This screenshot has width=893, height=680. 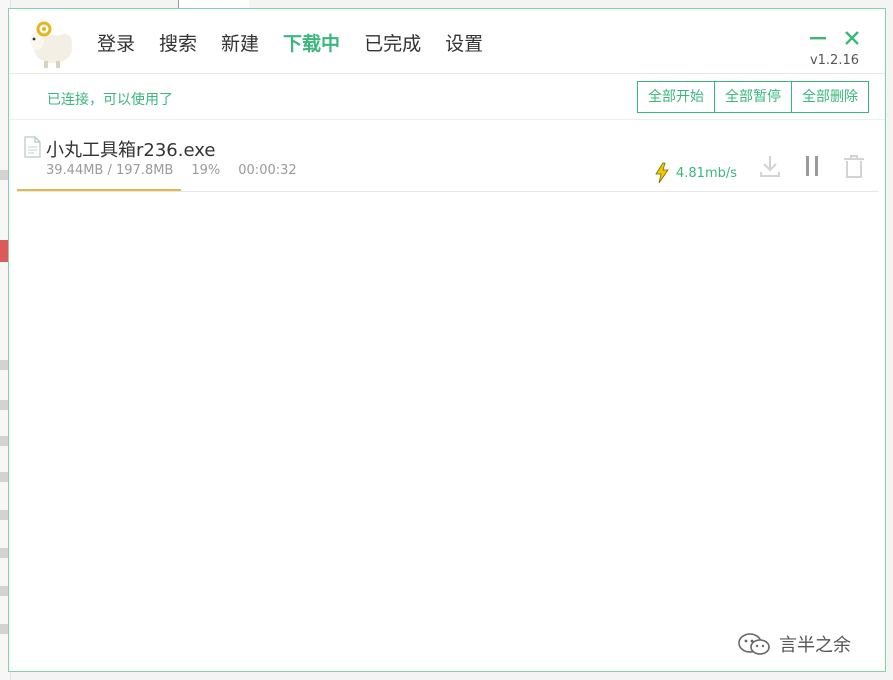 I want to click on nav-settings: 设置, so click(x=464, y=44).